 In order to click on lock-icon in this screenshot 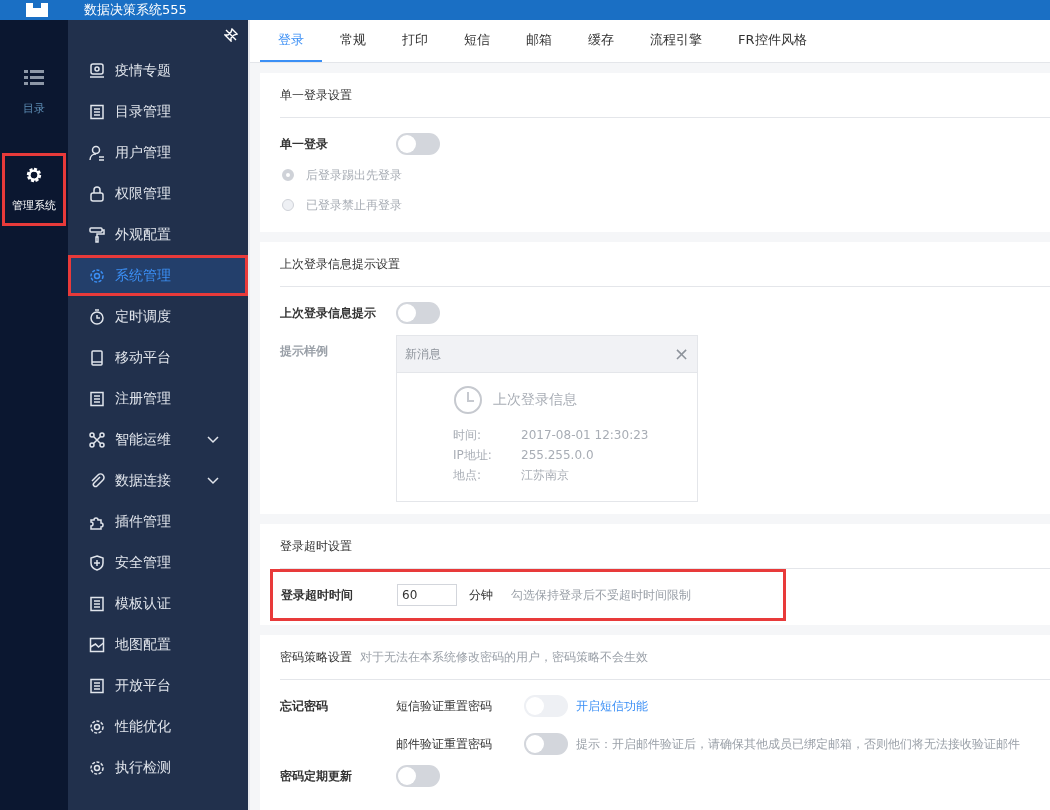, I will do `click(97, 193)`.